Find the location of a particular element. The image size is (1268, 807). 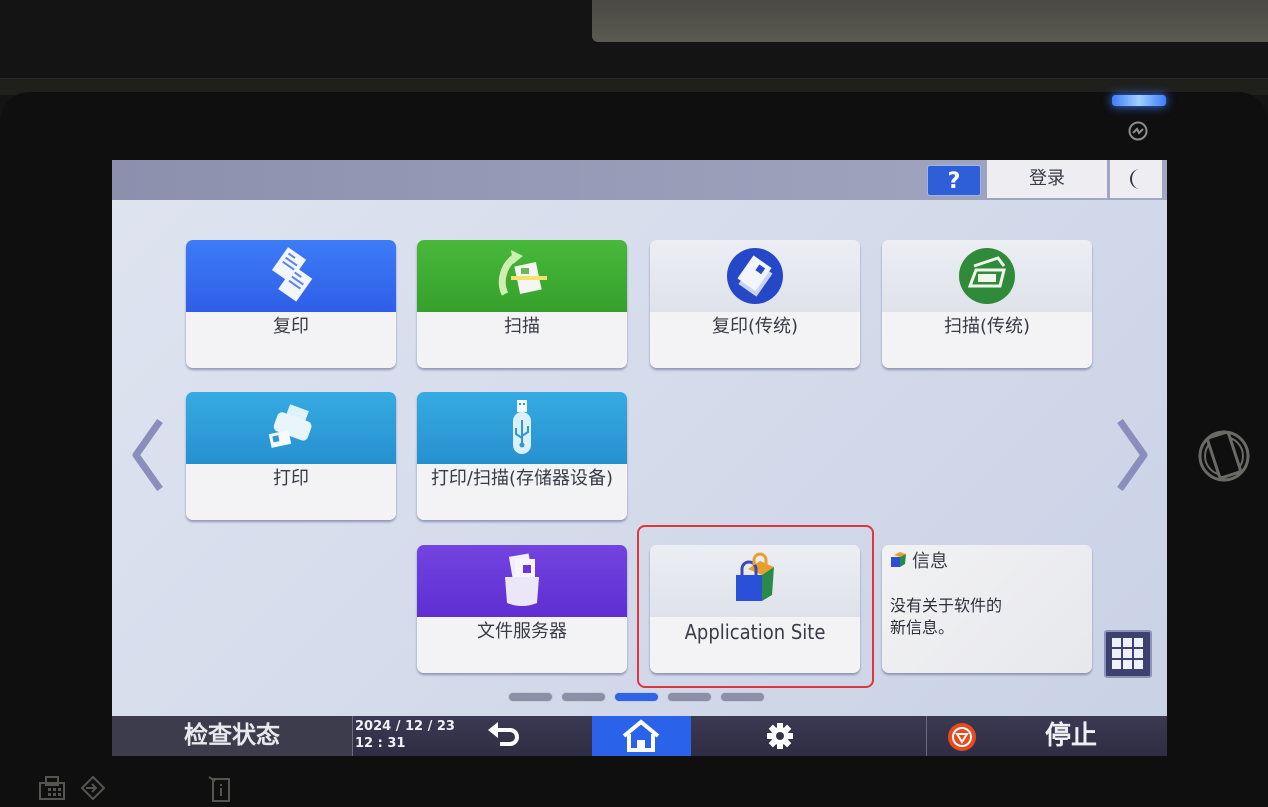

usb-icon is located at coordinates (522, 427).